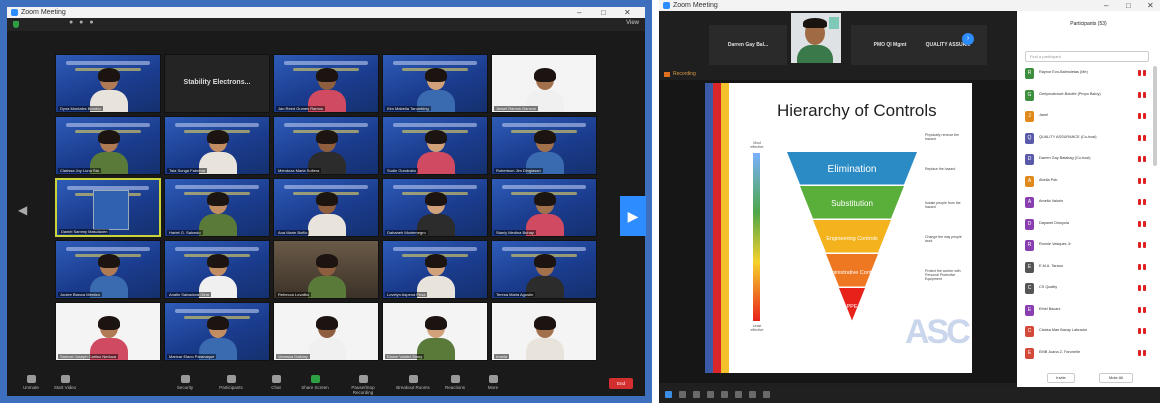  Describe the element at coordinates (1089, 181) in the screenshot. I see `participant-row: A Abella Pob` at that location.